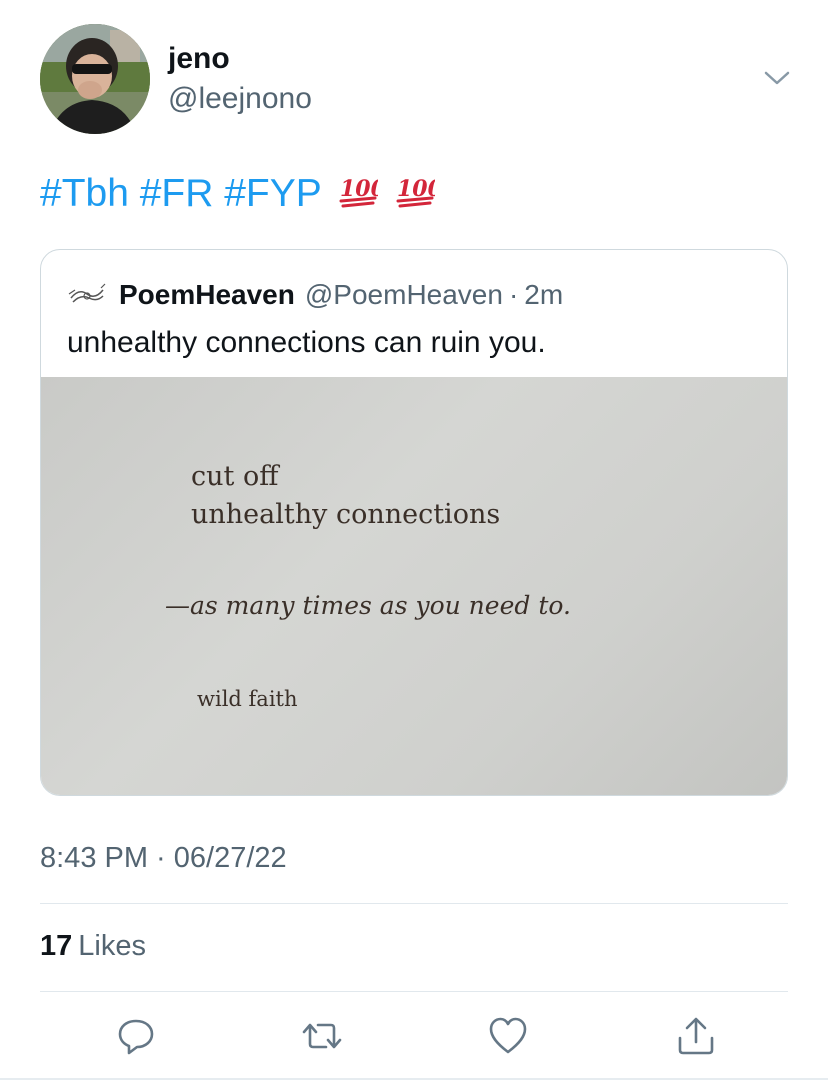 This screenshot has width=828, height=1080. What do you see at coordinates (240, 99) in the screenshot?
I see `author-handle: @leejnono` at bounding box center [240, 99].